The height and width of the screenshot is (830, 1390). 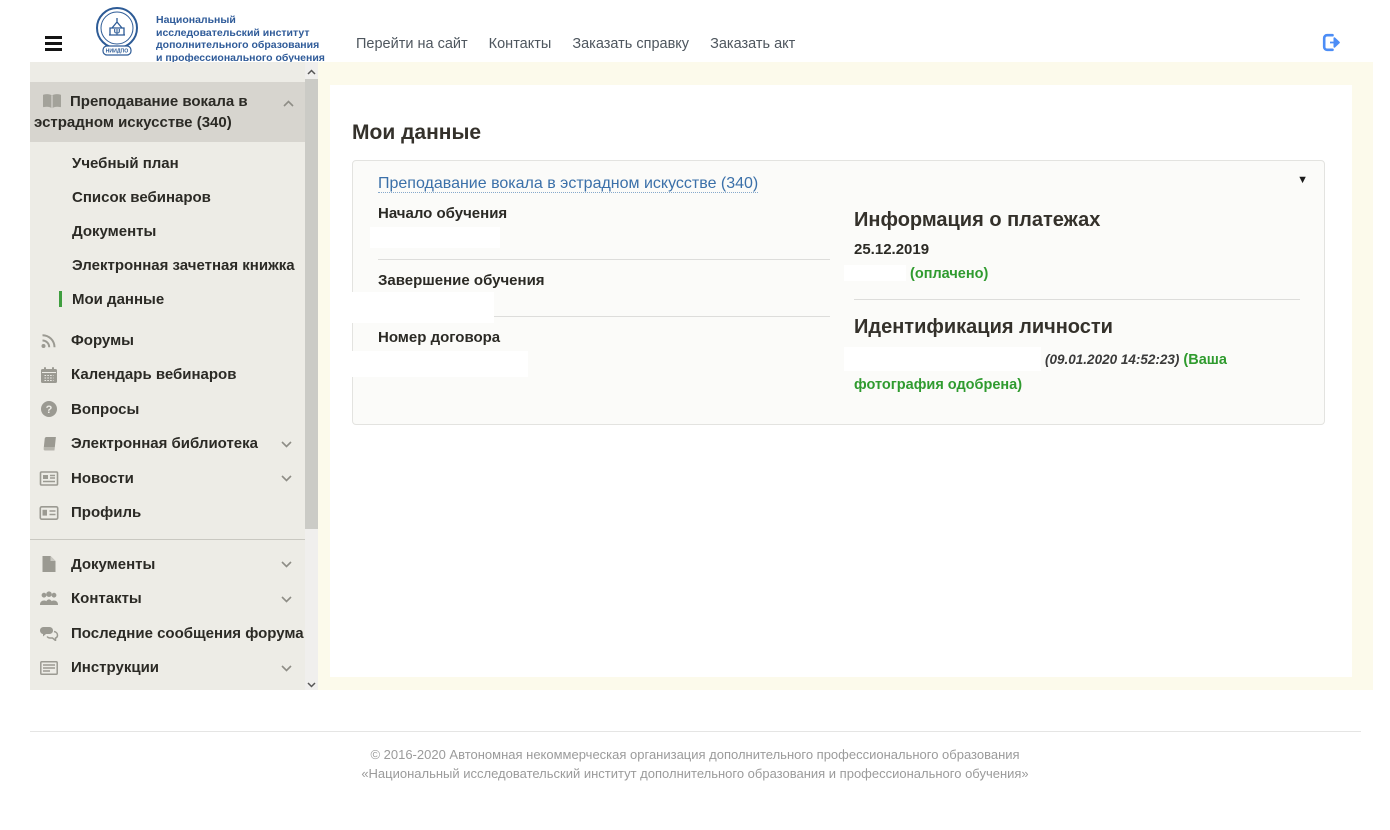 I want to click on list-card-icon, so click(x=49, y=667).